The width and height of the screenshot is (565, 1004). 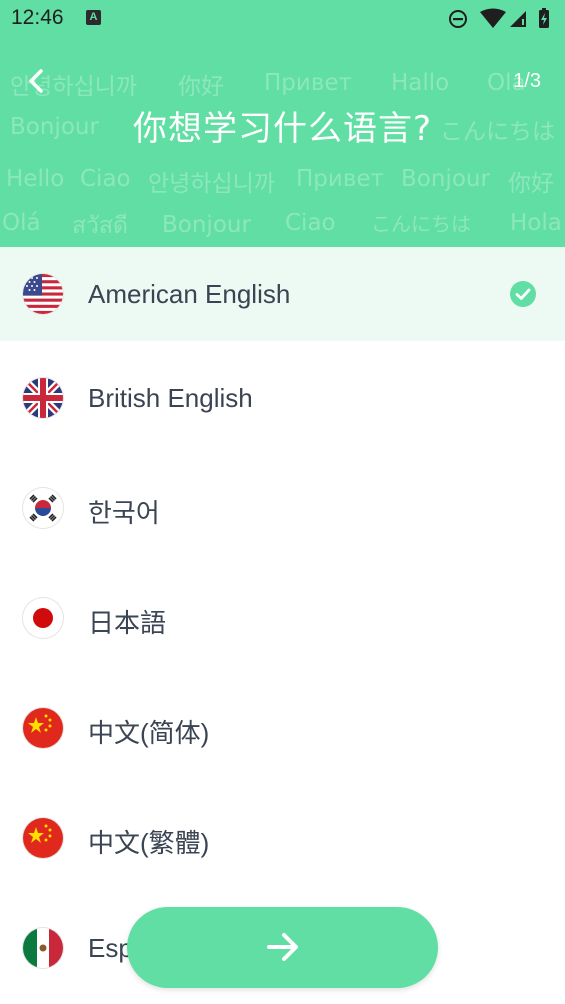 I want to click on bg-word: こんにちは, so click(x=421, y=224).